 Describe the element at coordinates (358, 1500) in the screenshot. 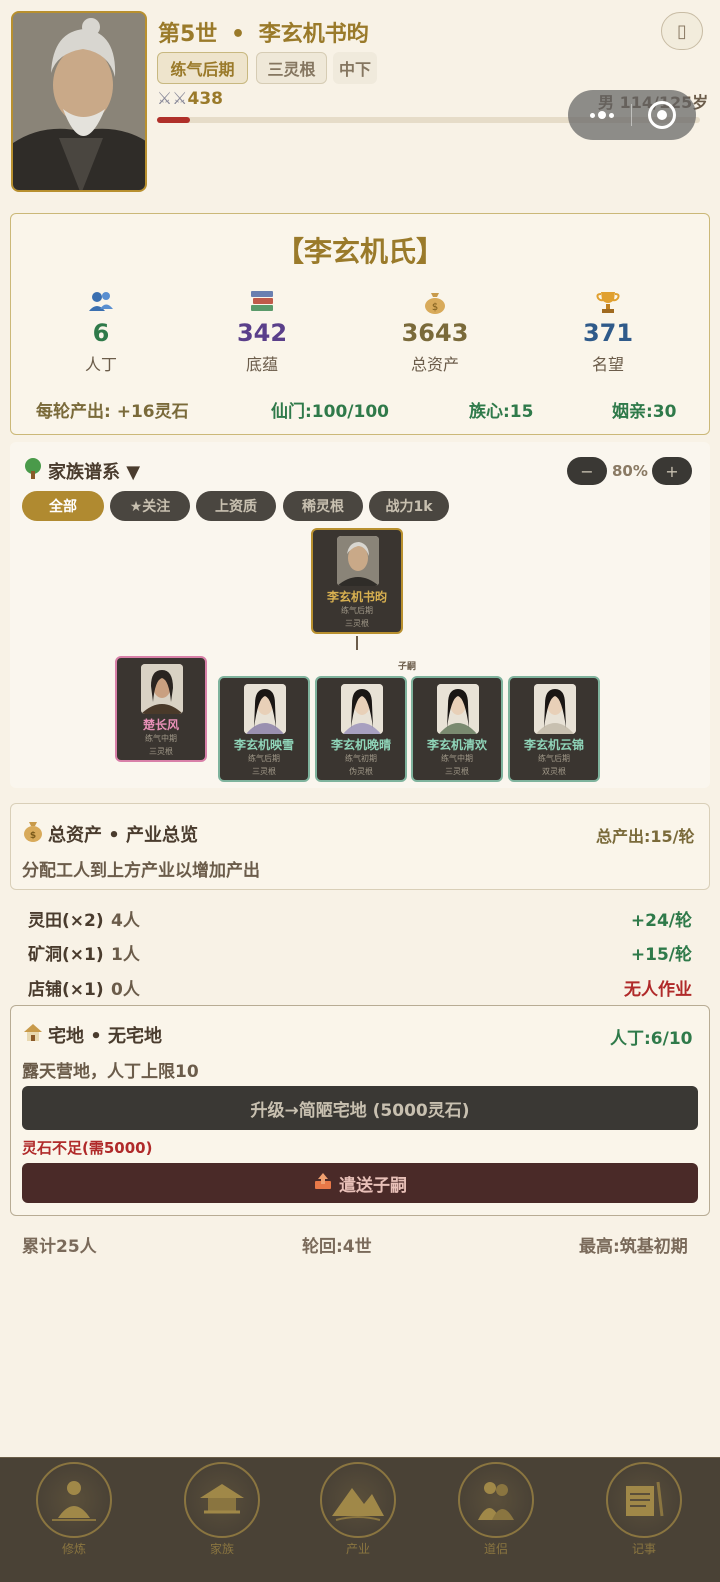

I see `mountain-icon` at that location.